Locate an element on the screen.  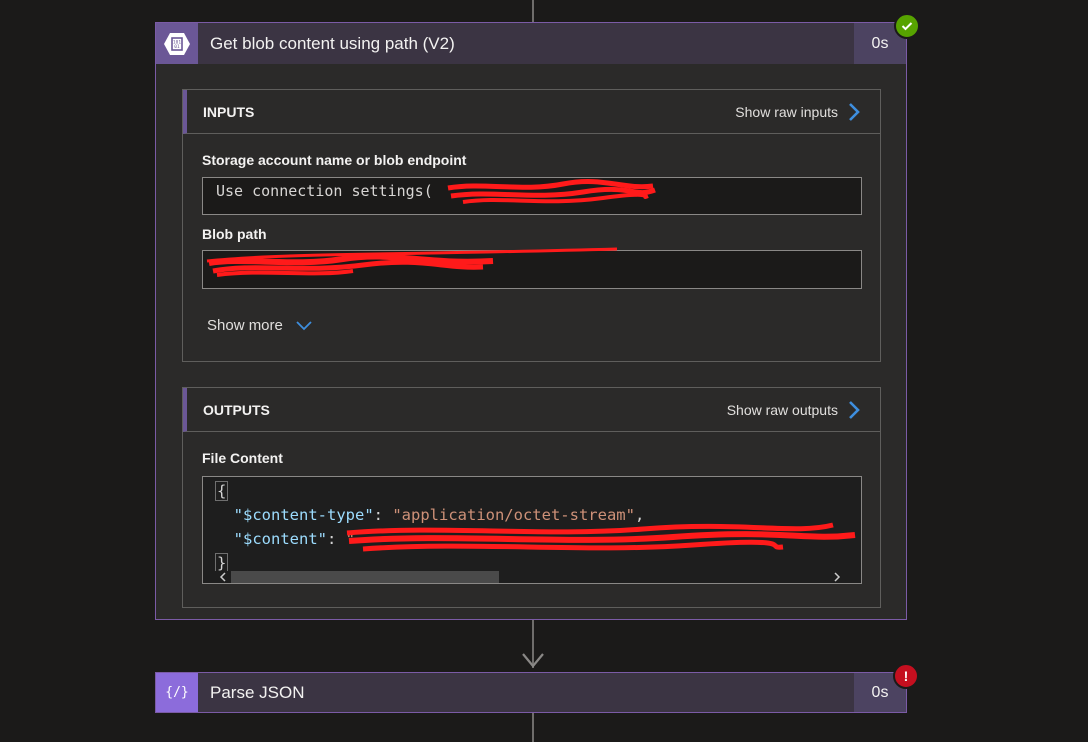
blob-storage-icon: 101 01 is located at coordinates (177, 43).